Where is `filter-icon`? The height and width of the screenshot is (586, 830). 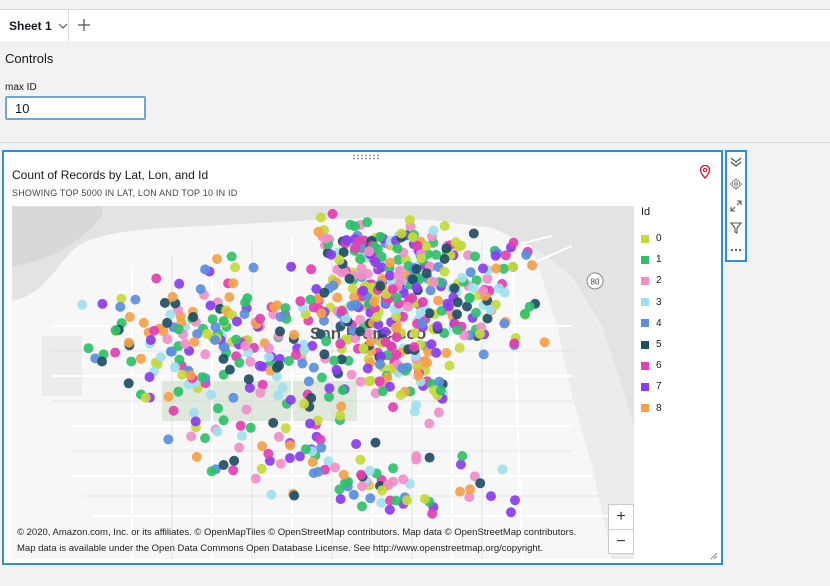
filter-icon is located at coordinates (736, 228).